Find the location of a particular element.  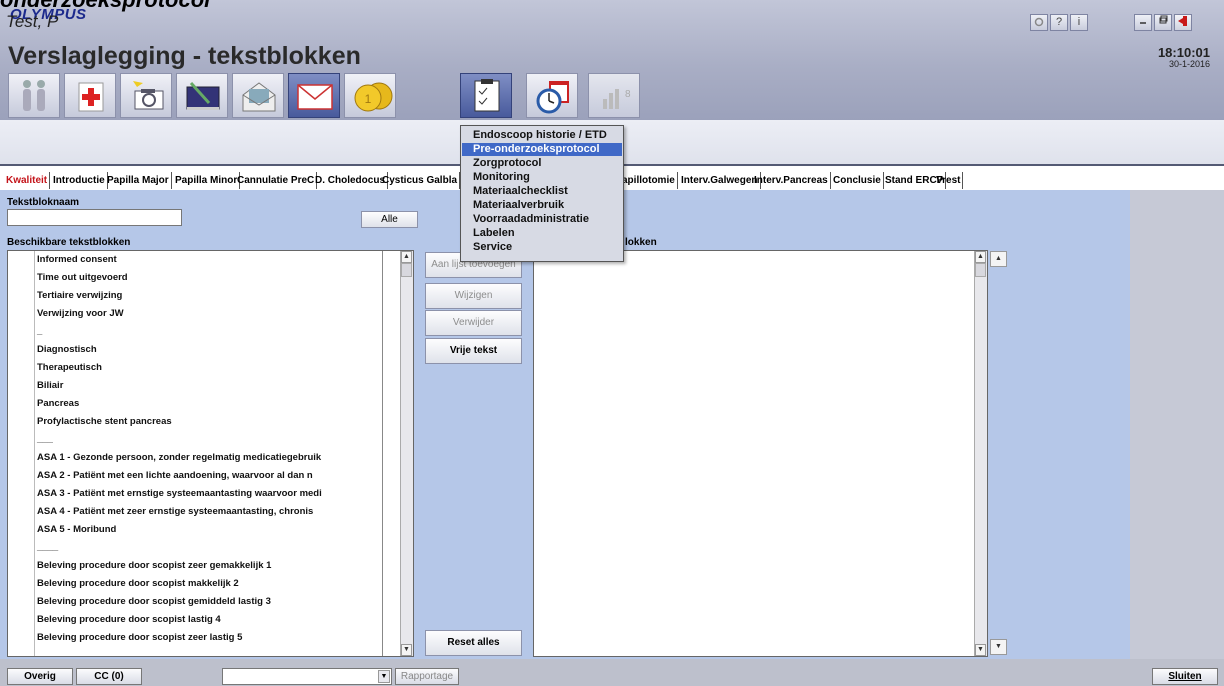

list-item: Biliair is located at coordinates (205, 386).